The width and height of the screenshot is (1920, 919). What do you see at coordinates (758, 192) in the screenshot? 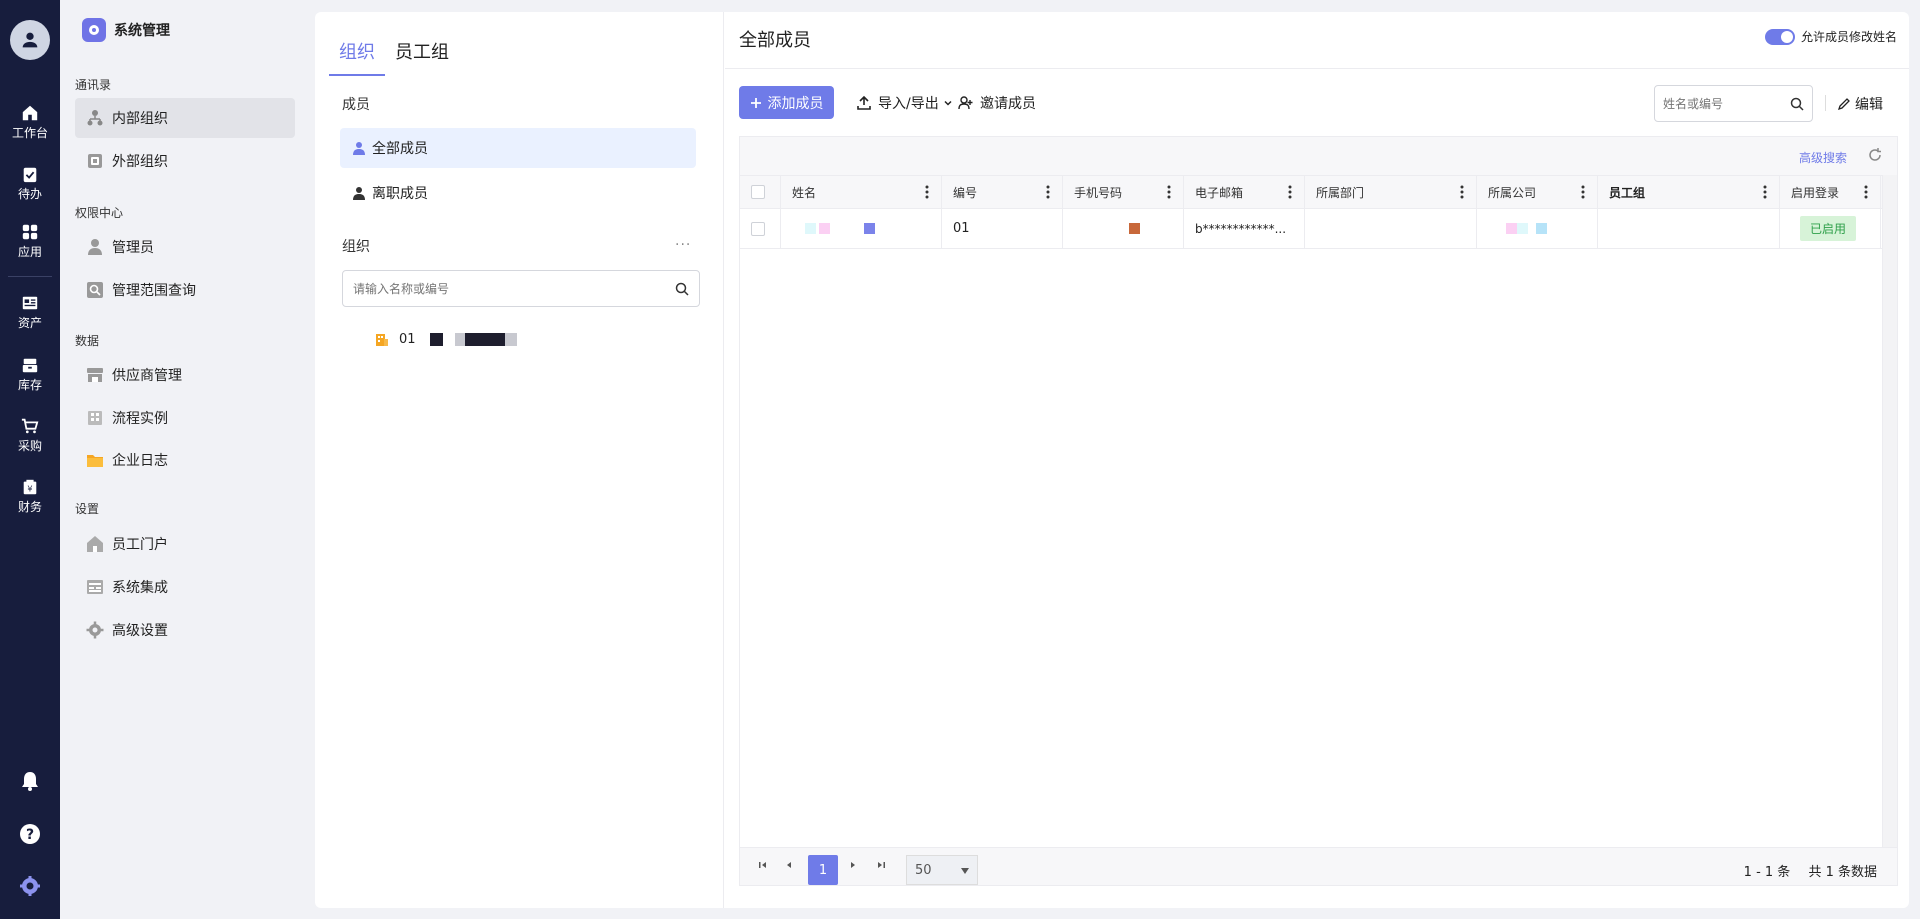
I see `select-all-checkbox` at bounding box center [758, 192].